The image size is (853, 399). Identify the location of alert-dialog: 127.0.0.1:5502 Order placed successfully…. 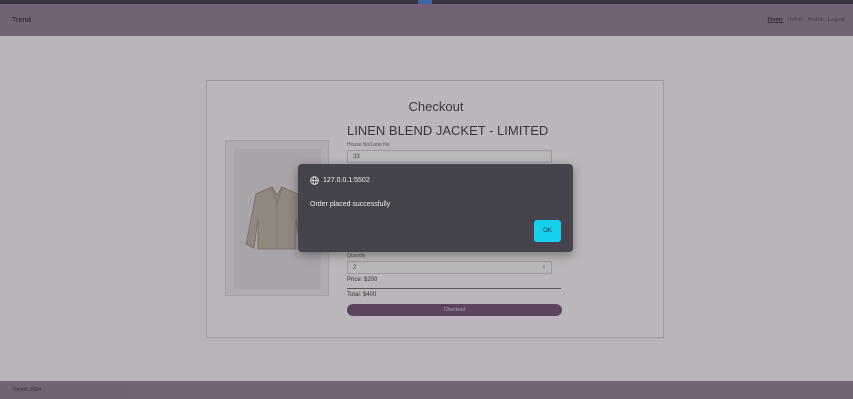
(435, 208).